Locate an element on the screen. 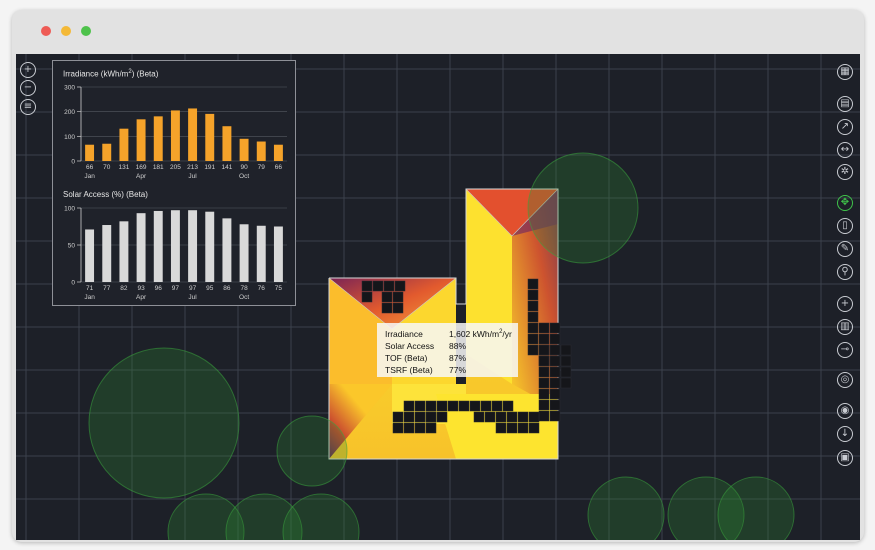 The height and width of the screenshot is (550, 875). measure-icon: ↔ is located at coordinates (845, 150).